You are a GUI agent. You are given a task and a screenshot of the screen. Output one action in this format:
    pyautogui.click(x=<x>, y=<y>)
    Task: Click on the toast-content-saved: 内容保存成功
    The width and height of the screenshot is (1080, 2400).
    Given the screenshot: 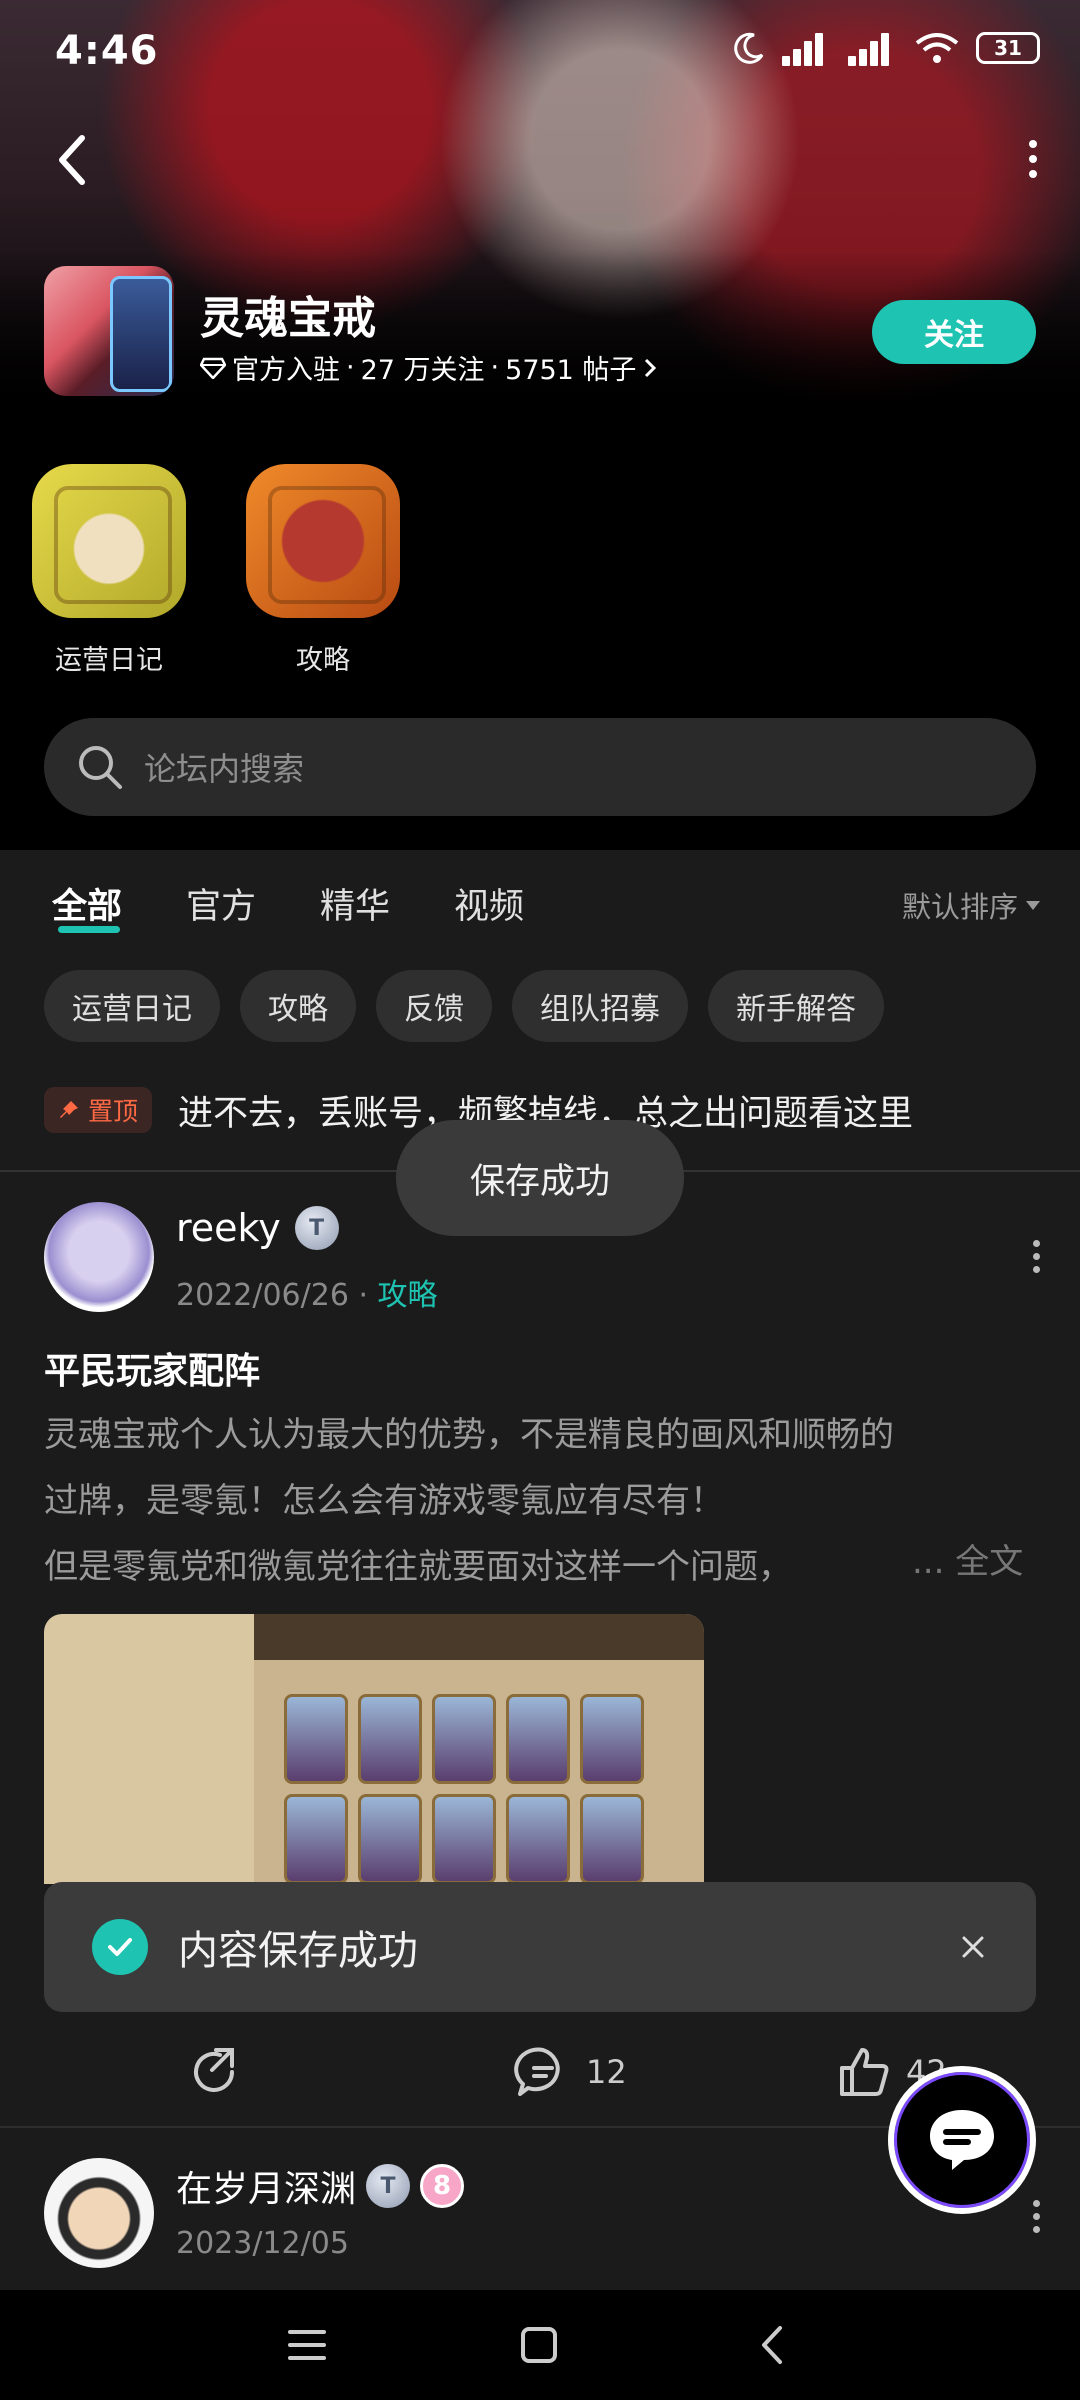 What is the action you would take?
    pyautogui.click(x=540, y=1947)
    